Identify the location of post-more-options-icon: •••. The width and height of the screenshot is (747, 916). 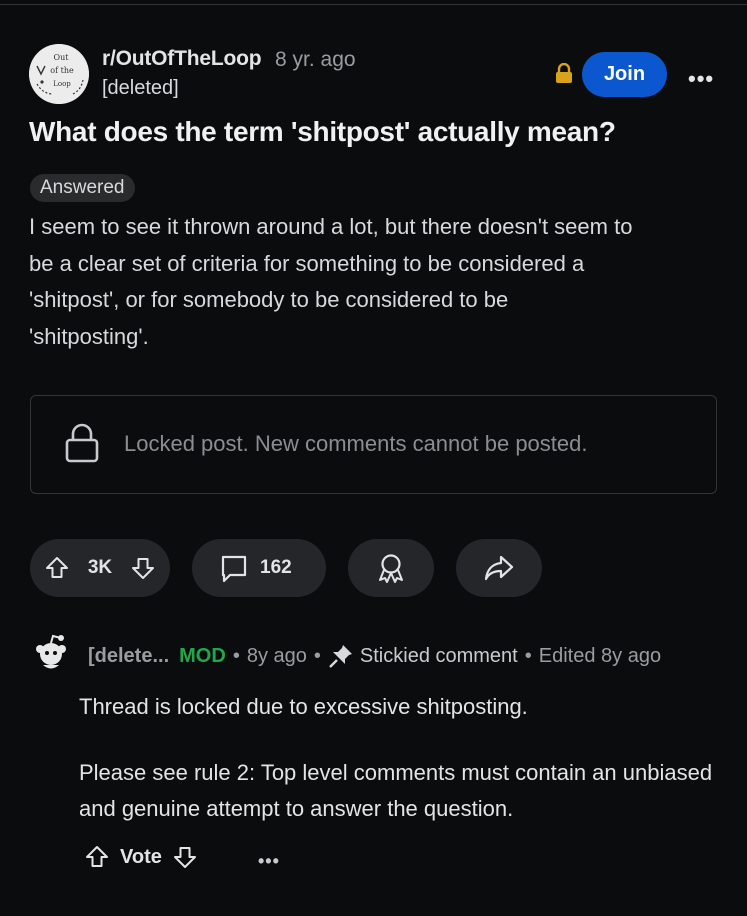
(701, 79).